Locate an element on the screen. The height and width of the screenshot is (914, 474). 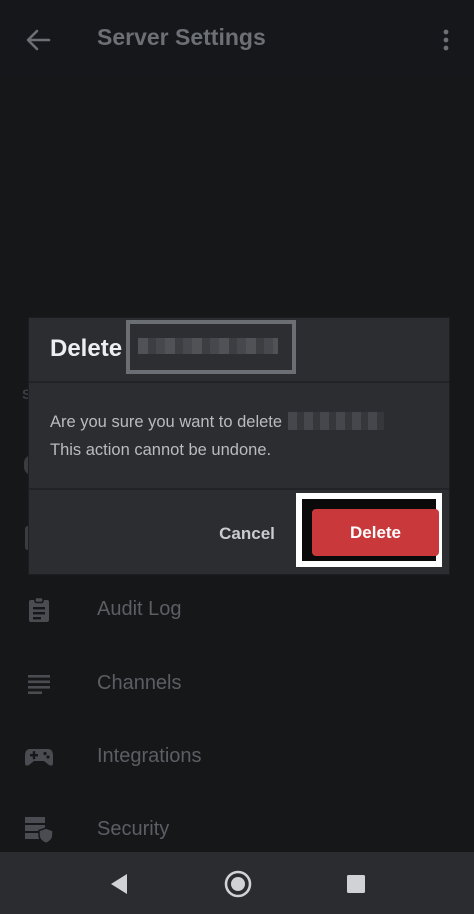
home-circle-icon is located at coordinates (238, 884).